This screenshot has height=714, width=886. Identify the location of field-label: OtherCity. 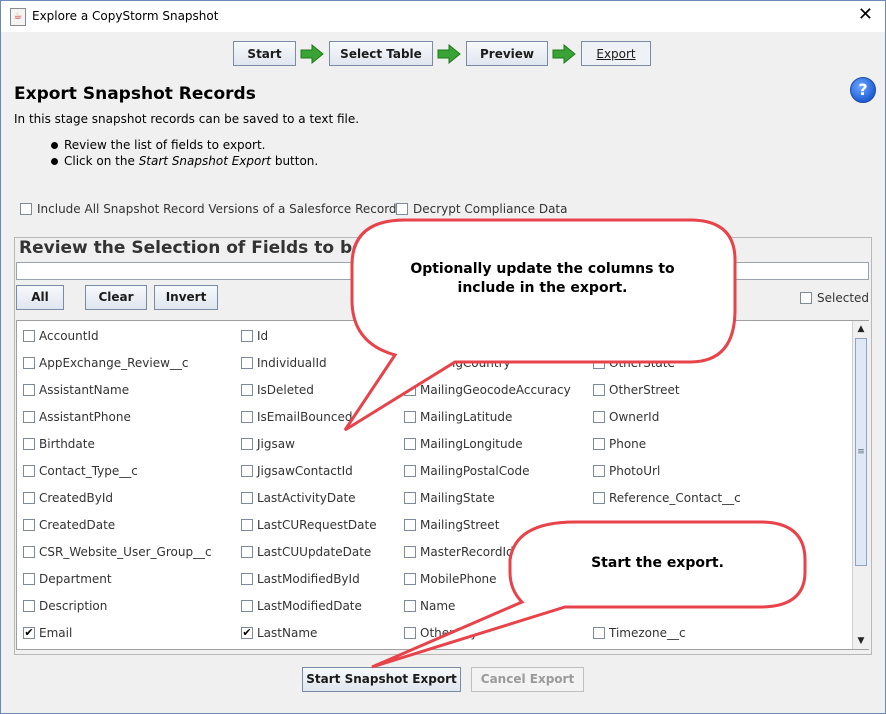
(449, 633).